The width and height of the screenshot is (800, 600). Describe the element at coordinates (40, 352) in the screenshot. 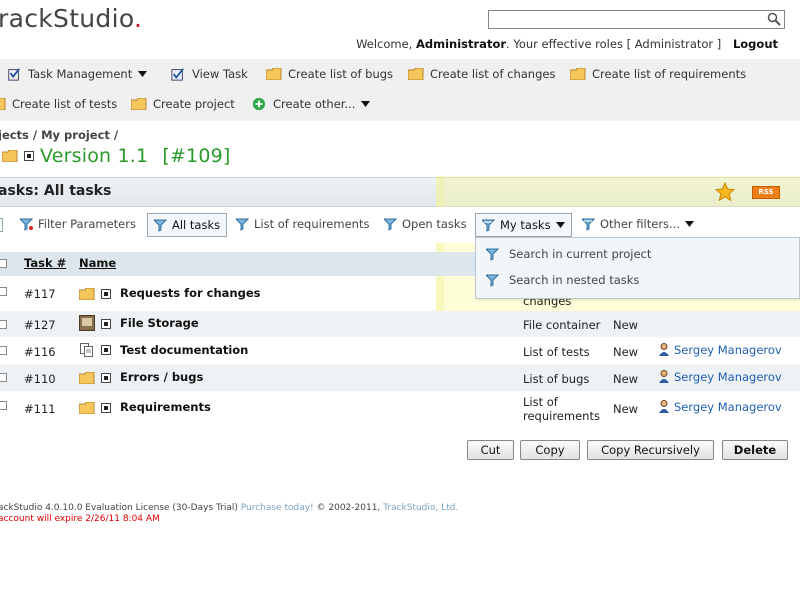

I see `task-number: #116` at that location.